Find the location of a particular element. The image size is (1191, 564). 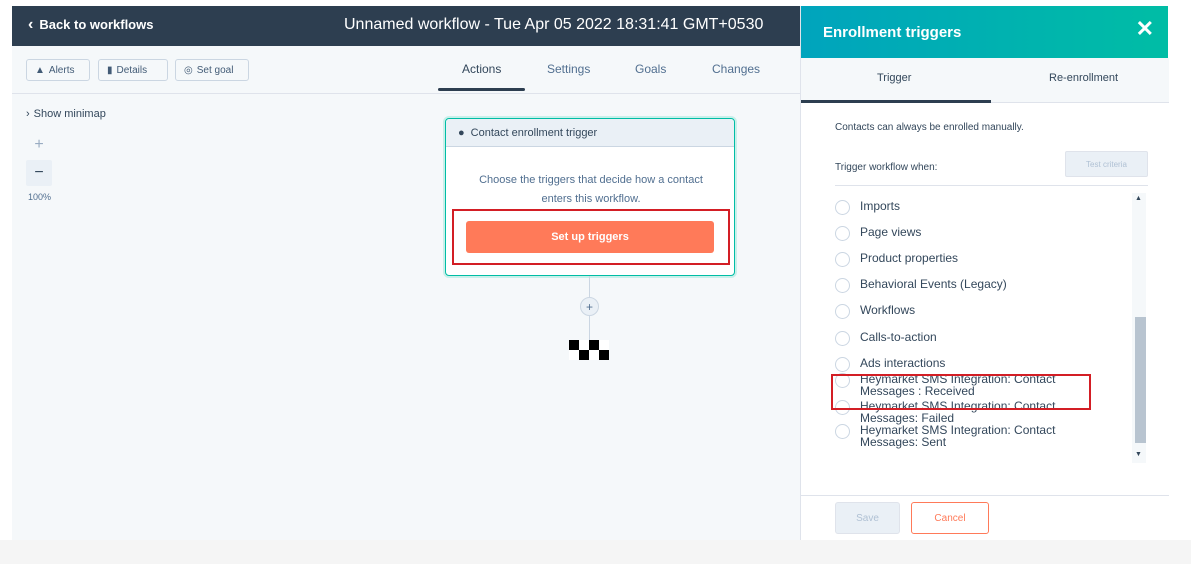

option-label: Ads interactions is located at coordinates (903, 363).